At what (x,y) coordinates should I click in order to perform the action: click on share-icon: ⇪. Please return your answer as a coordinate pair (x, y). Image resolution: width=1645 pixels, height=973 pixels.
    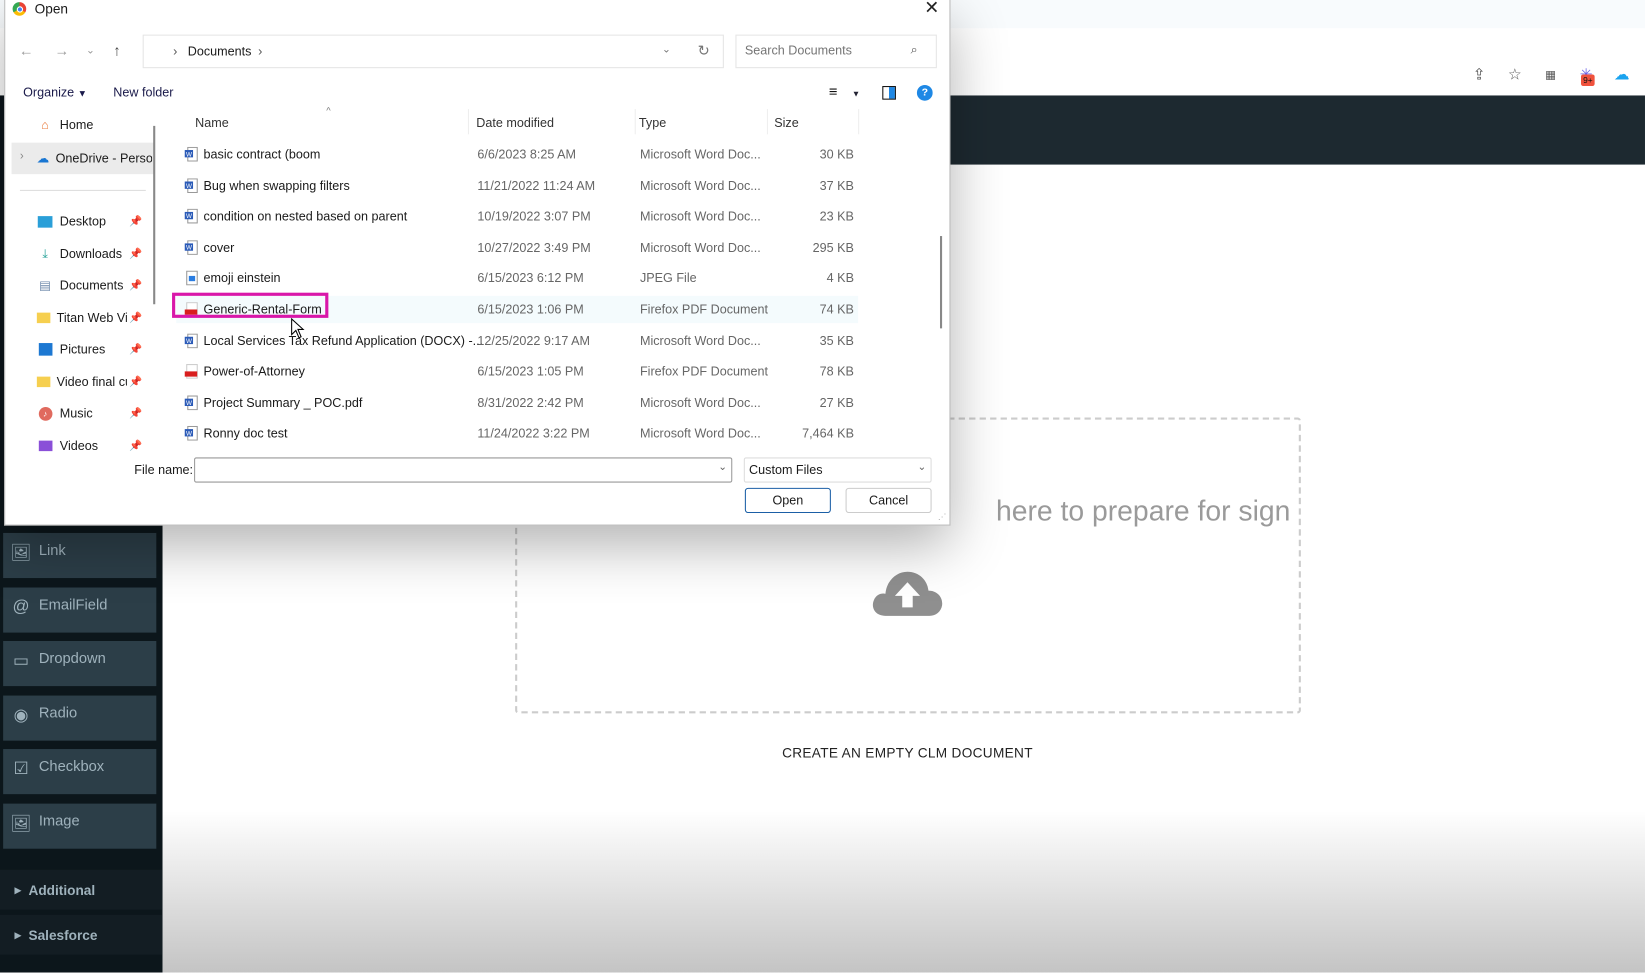
    Looking at the image, I should click on (1479, 74).